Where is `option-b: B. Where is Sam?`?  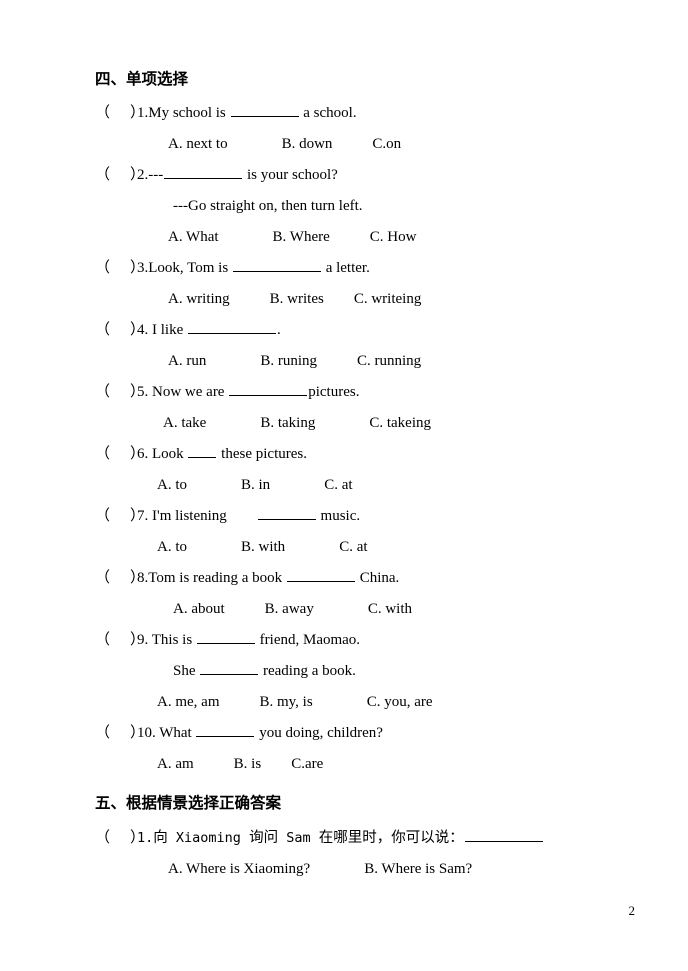
option-b: B. Where is Sam? is located at coordinates (418, 869).